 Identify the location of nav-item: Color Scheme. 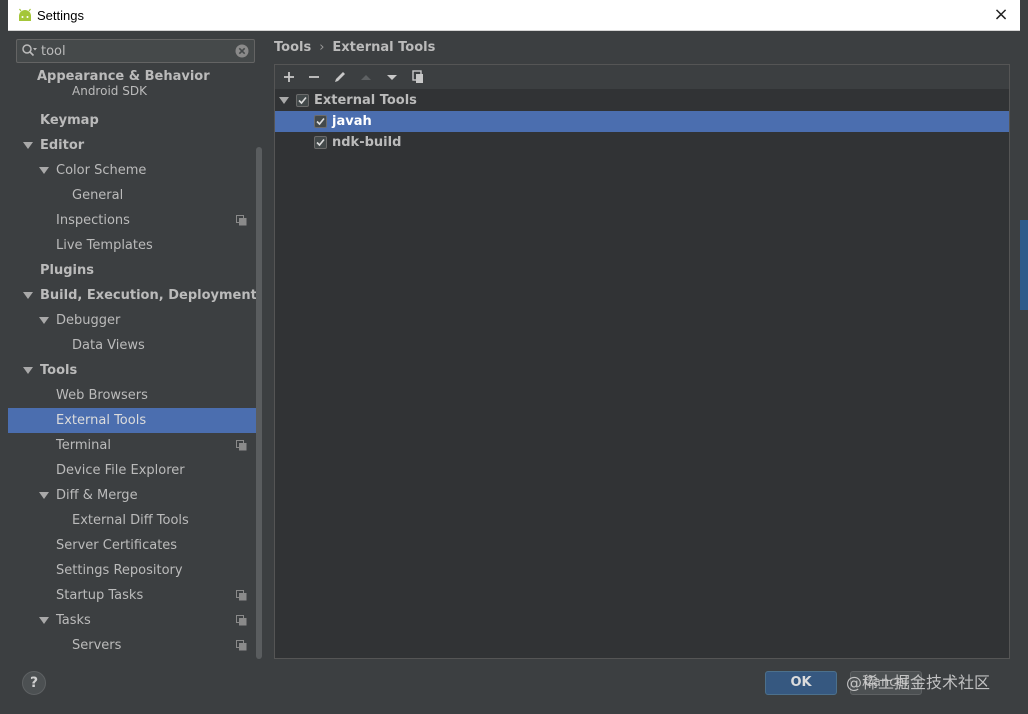
(135, 170).